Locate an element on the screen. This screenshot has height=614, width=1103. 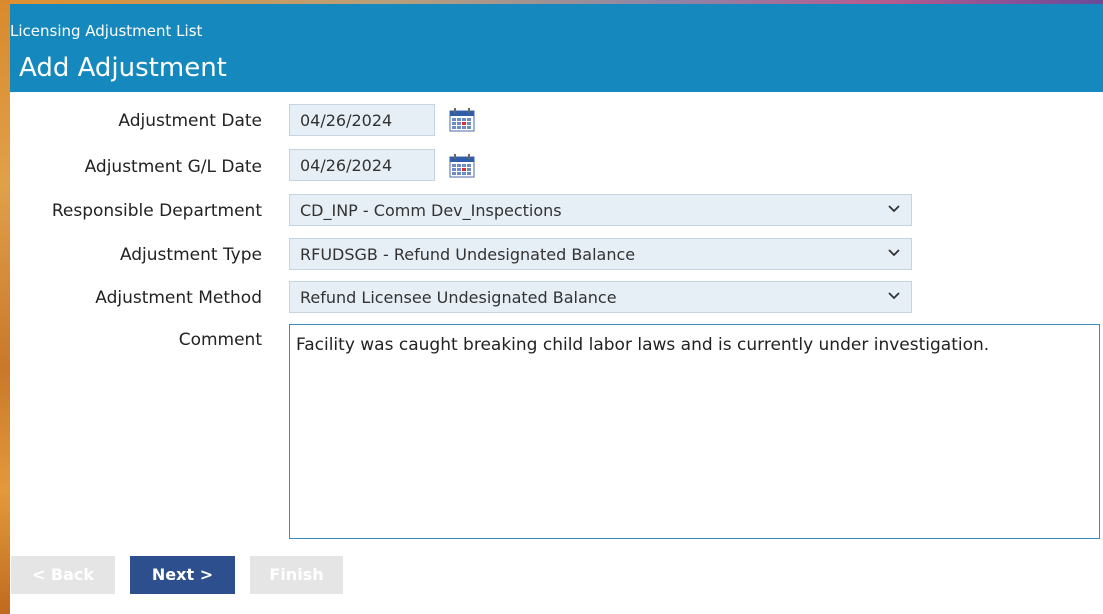
adjustment-type-select-value: RFUDSGB - Refund Undesignated Balance is located at coordinates (468, 254).